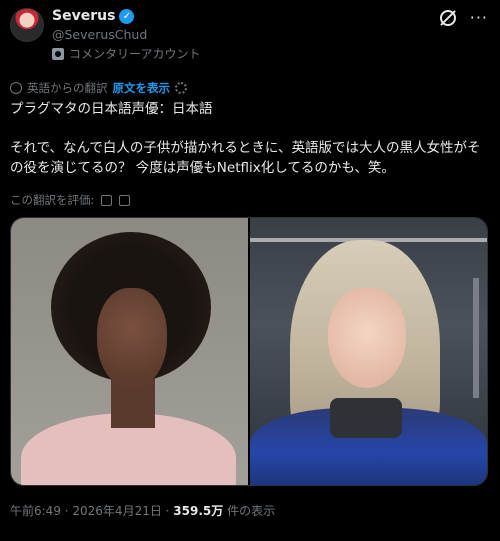  What do you see at coordinates (91, 511) in the screenshot?
I see `post-timestamp: 午前6:49 · 2026年4月21日 ·` at bounding box center [91, 511].